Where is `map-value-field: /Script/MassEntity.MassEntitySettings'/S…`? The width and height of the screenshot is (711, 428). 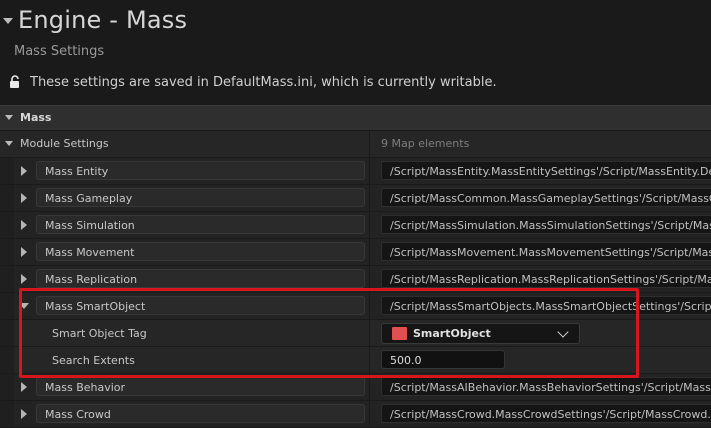
map-value-field: /Script/MassEntity.MassEntitySettings'/S… is located at coordinates (546, 170).